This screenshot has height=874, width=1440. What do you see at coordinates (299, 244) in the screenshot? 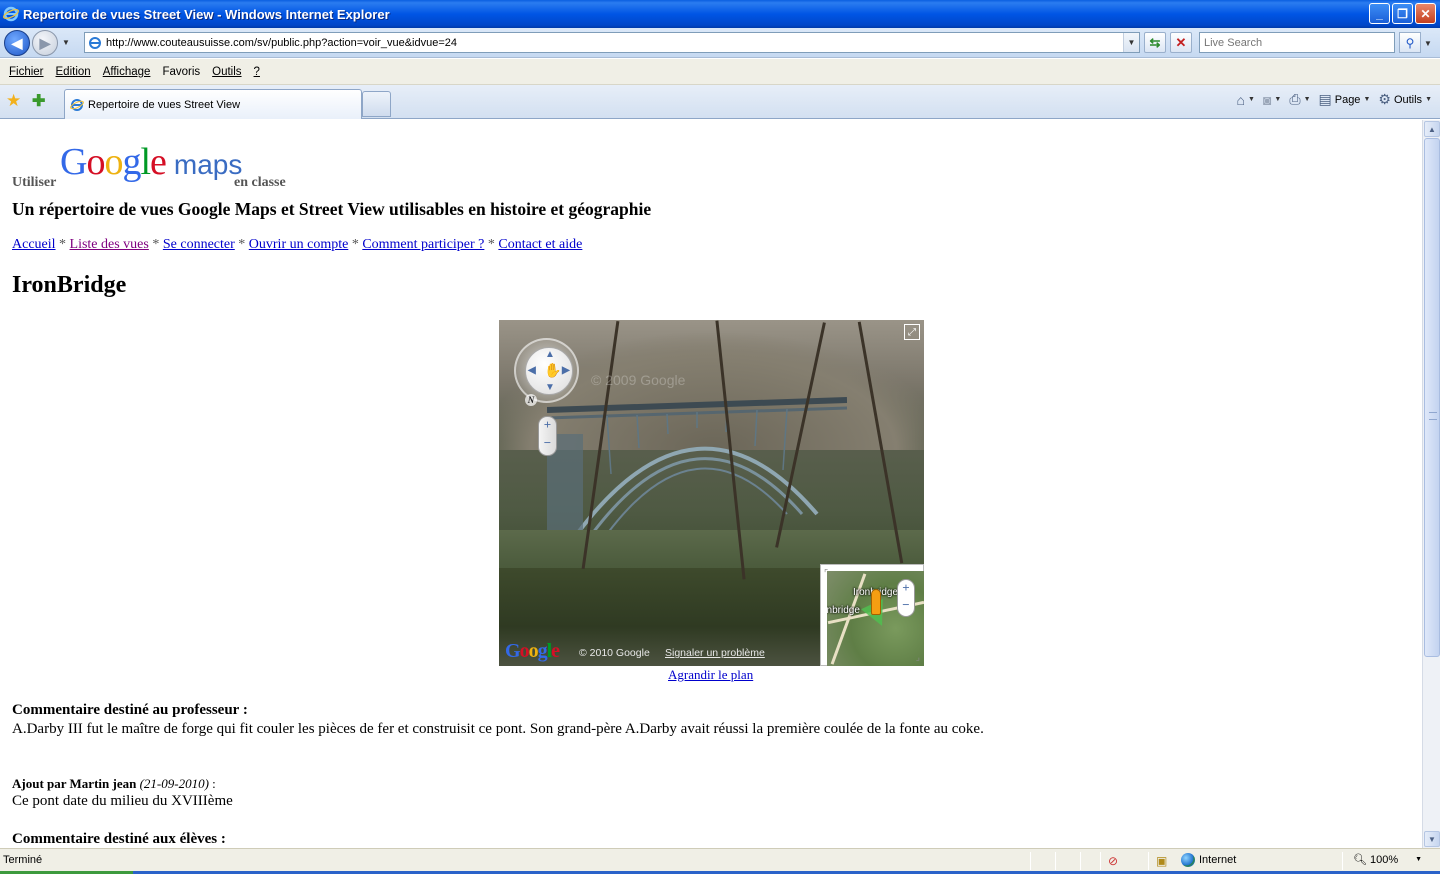
I see `nav-link-ouvrir-un-compte: Ouvrir un compte` at bounding box center [299, 244].